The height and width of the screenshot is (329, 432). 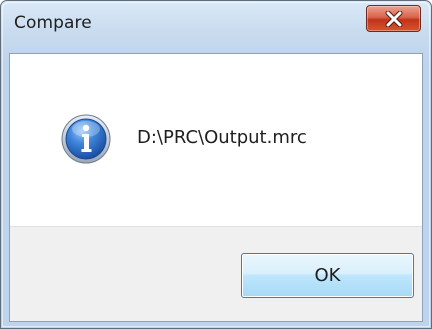 I want to click on window-title: Compare, so click(x=53, y=23).